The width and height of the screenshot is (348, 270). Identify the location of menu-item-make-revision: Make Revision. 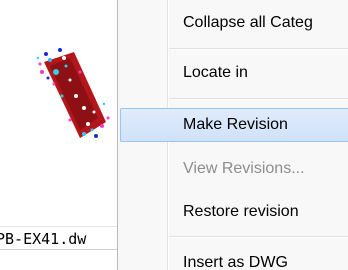
(234, 125).